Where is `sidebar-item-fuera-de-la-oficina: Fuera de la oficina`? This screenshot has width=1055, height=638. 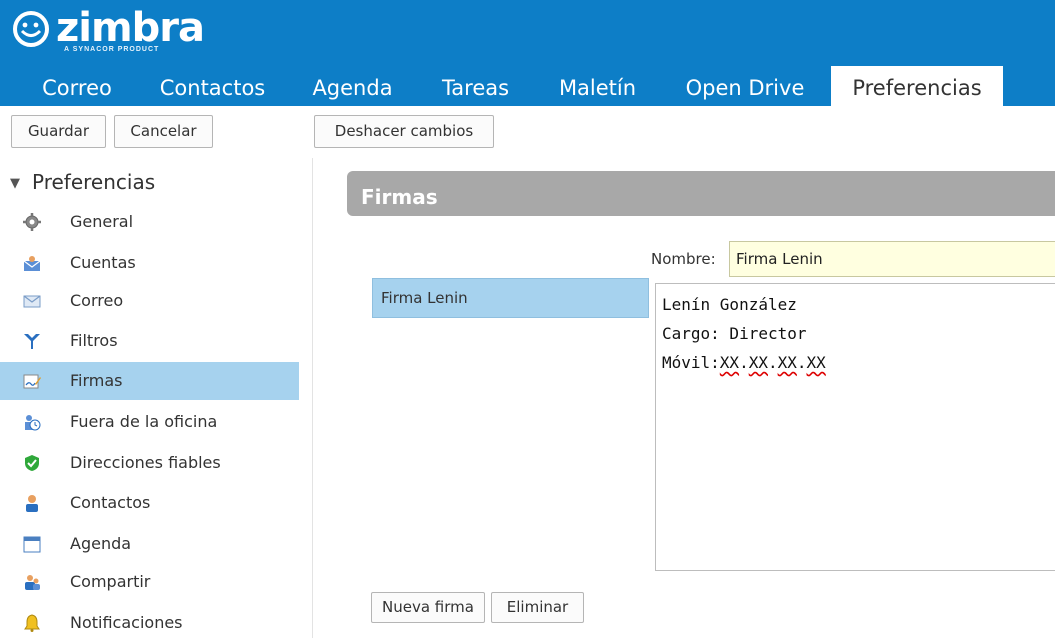
sidebar-item-fuera-de-la-oficina: Fuera de la oficina is located at coordinates (149, 422).